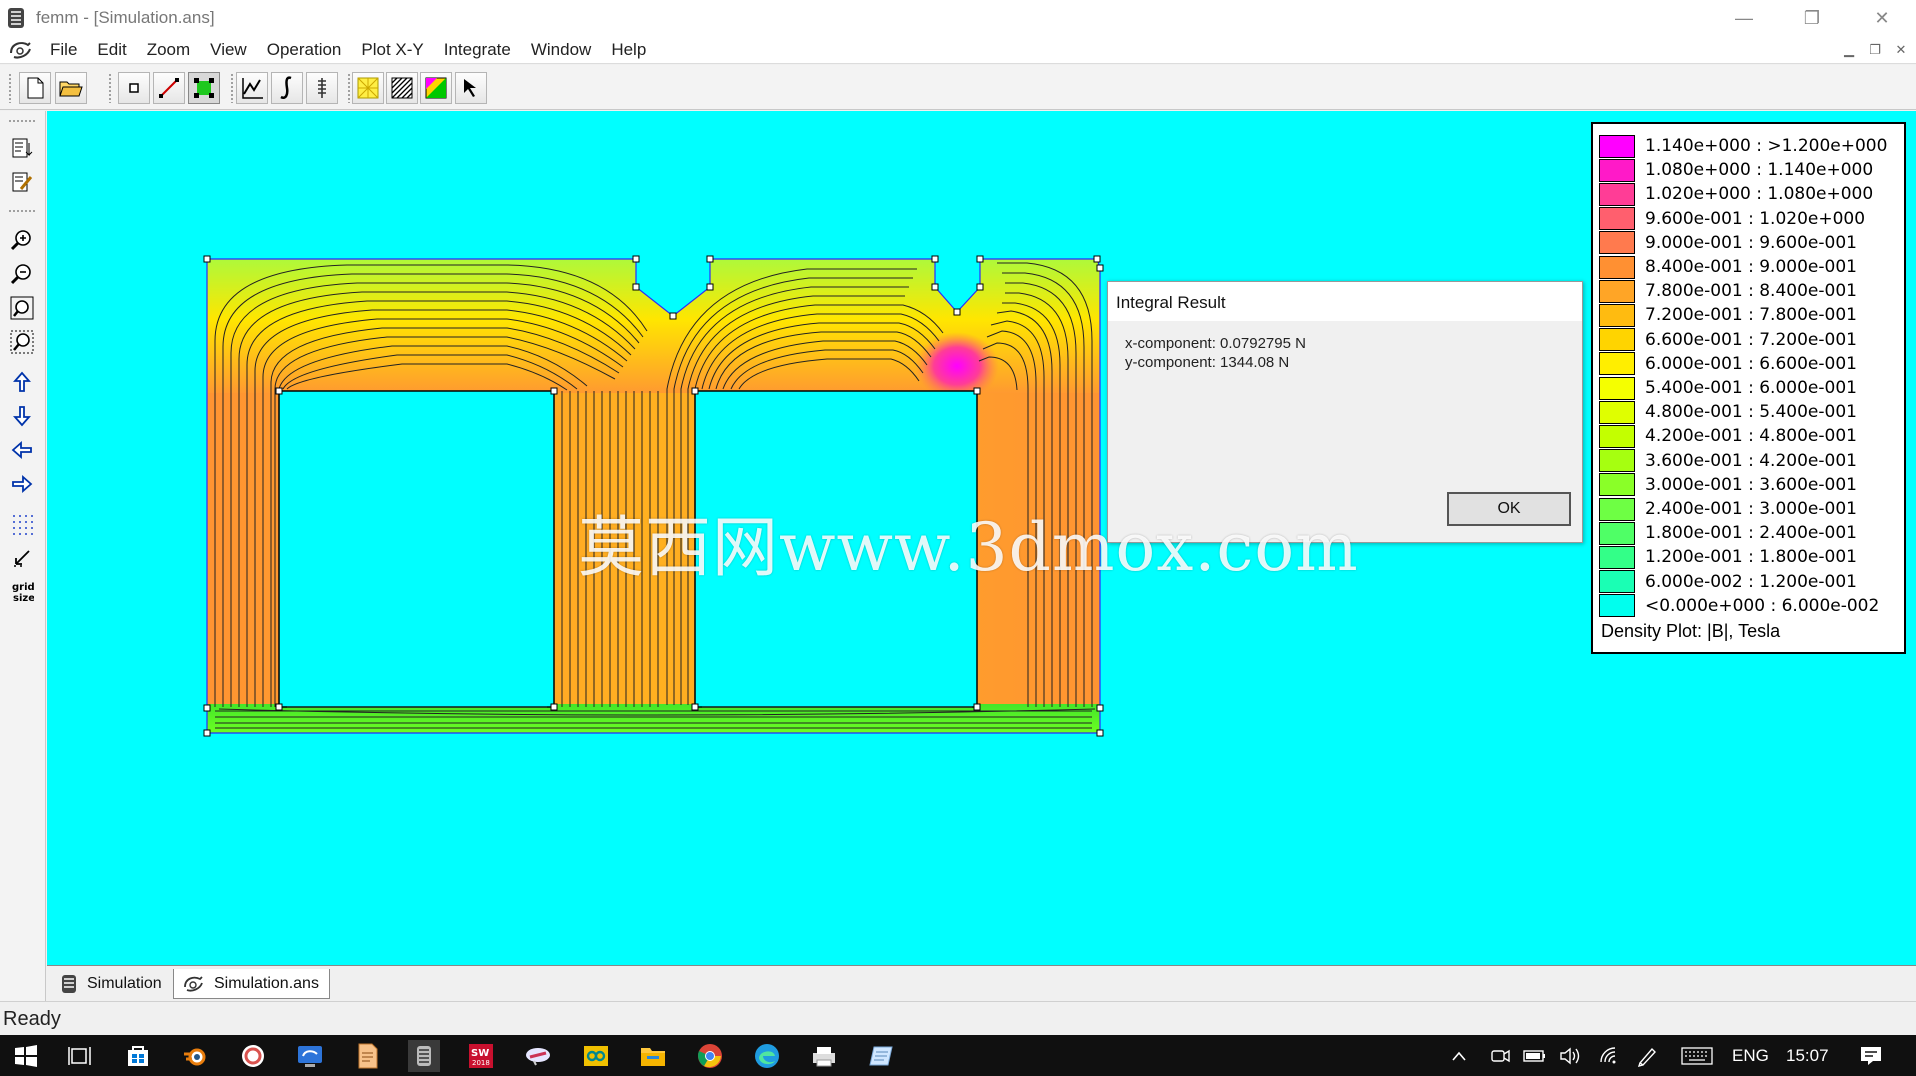  Describe the element at coordinates (1736, 170) in the screenshot. I see `legend-entry: 1.080e+000 : 1.140e+000` at that location.